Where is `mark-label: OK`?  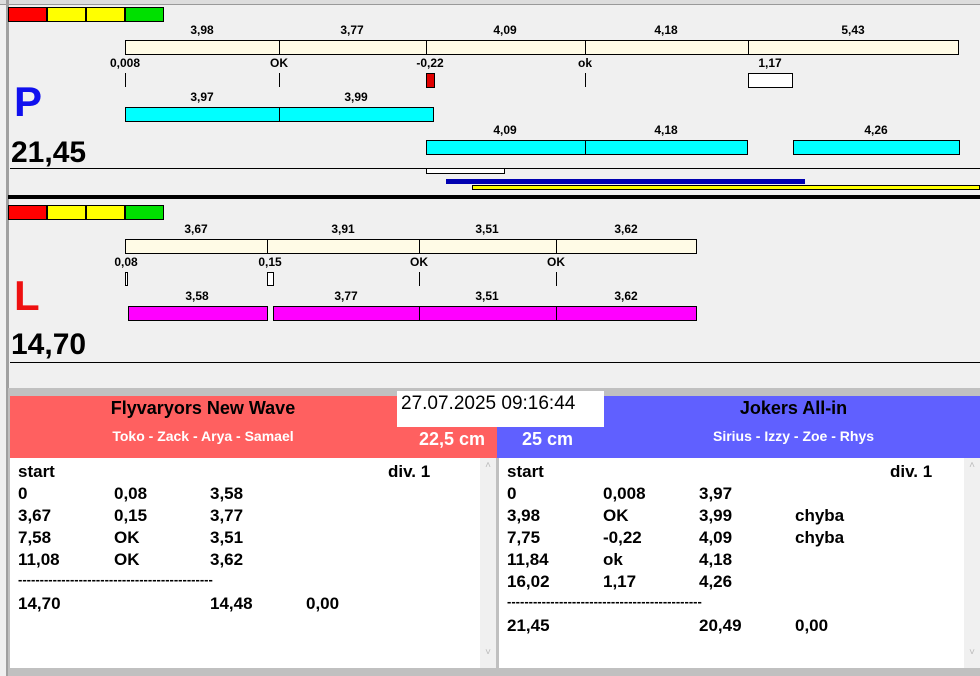
mark-label: OK is located at coordinates (279, 63).